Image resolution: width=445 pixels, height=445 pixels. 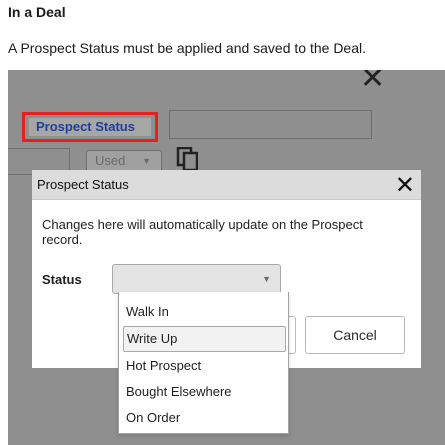 I want to click on cancel-button: Cancel, so click(x=355, y=335).